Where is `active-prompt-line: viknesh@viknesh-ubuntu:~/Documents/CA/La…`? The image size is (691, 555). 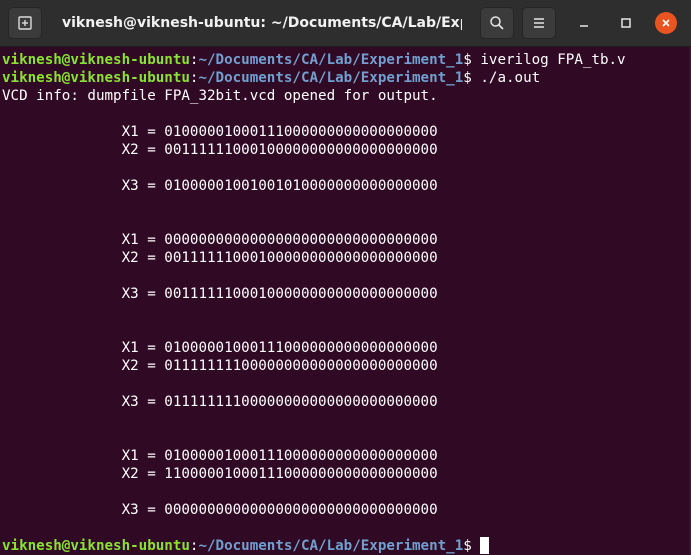
active-prompt-line: viknesh@viknesh-ubuntu:~/Documents/CA/La… is located at coordinates (346, 546).